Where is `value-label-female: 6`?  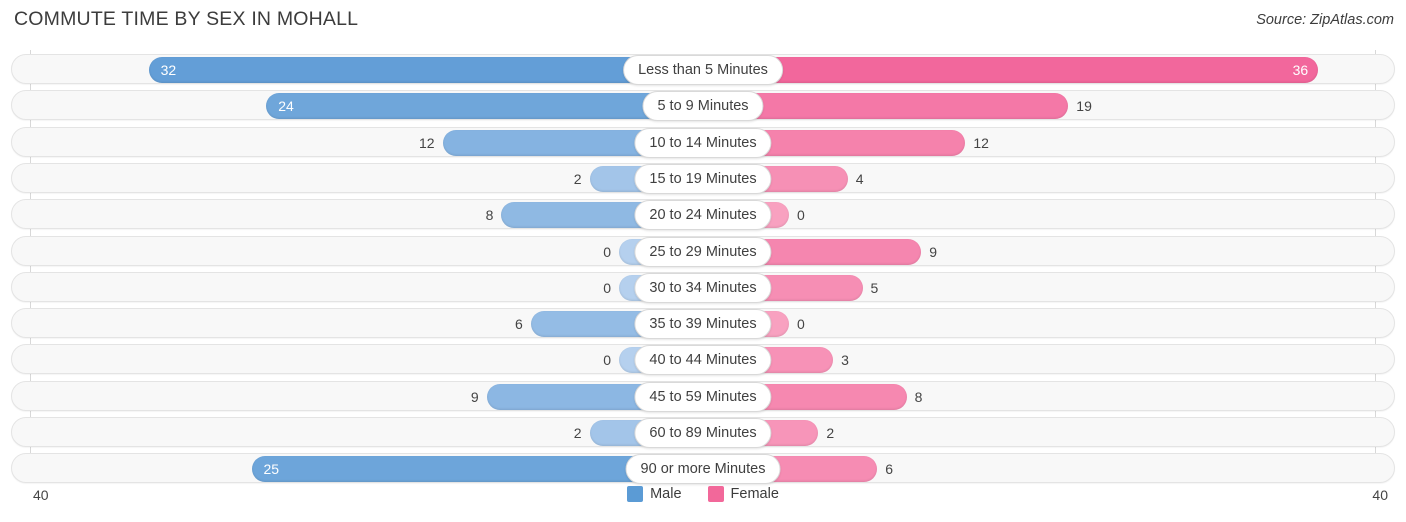
value-label-female: 6 is located at coordinates (889, 469).